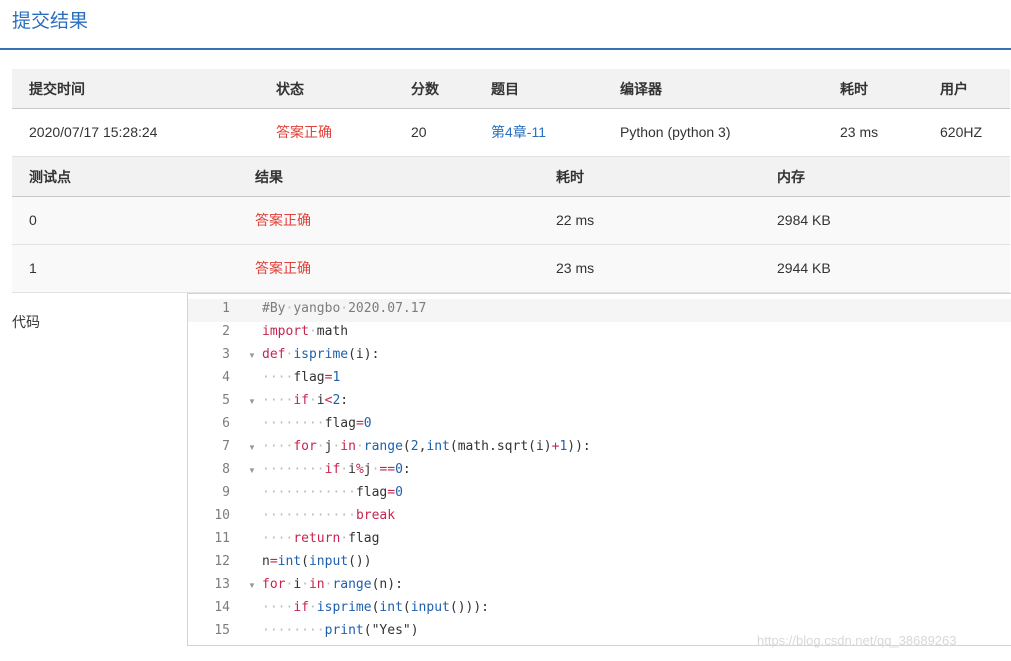  Describe the element at coordinates (222, 630) in the screenshot. I see `line-number: 15` at that location.